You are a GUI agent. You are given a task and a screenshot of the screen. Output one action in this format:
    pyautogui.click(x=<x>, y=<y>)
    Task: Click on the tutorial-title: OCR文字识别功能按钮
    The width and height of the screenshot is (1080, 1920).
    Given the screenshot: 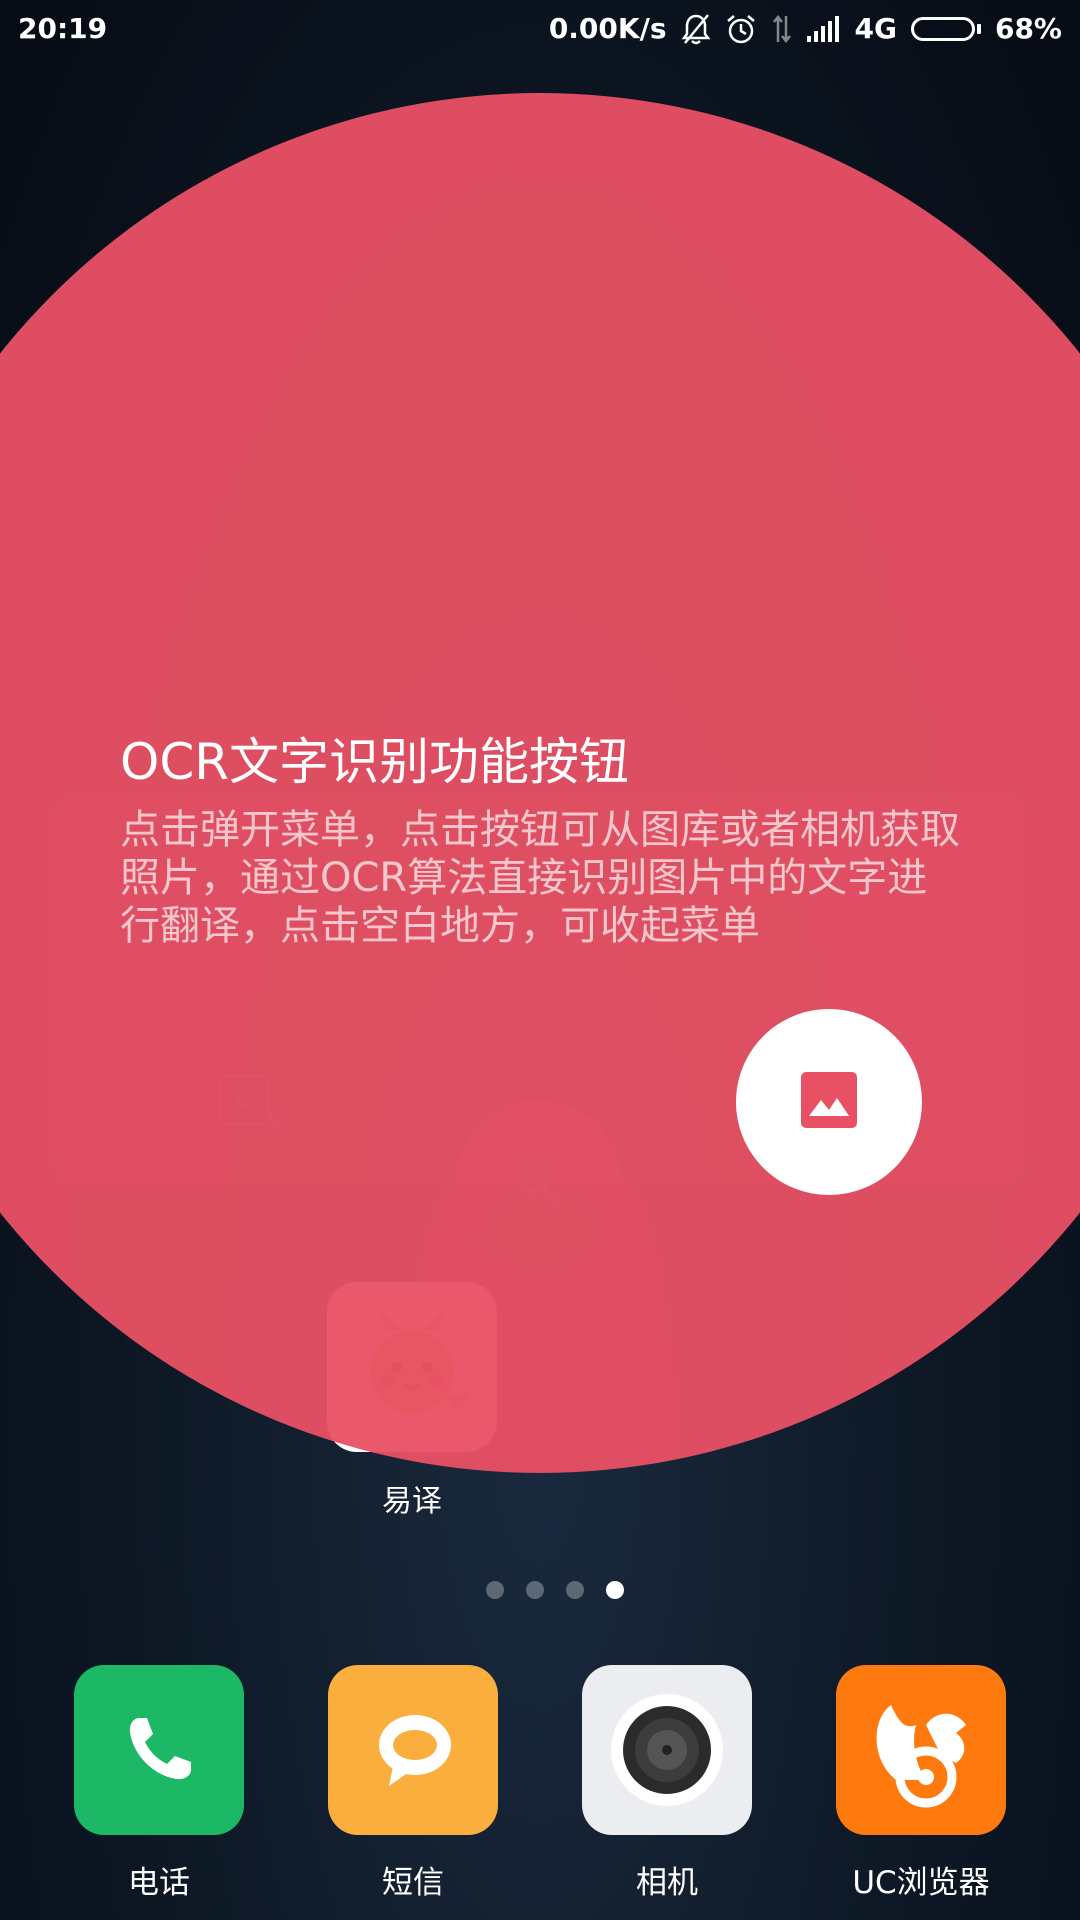 What is the action you would take?
    pyautogui.click(x=375, y=762)
    